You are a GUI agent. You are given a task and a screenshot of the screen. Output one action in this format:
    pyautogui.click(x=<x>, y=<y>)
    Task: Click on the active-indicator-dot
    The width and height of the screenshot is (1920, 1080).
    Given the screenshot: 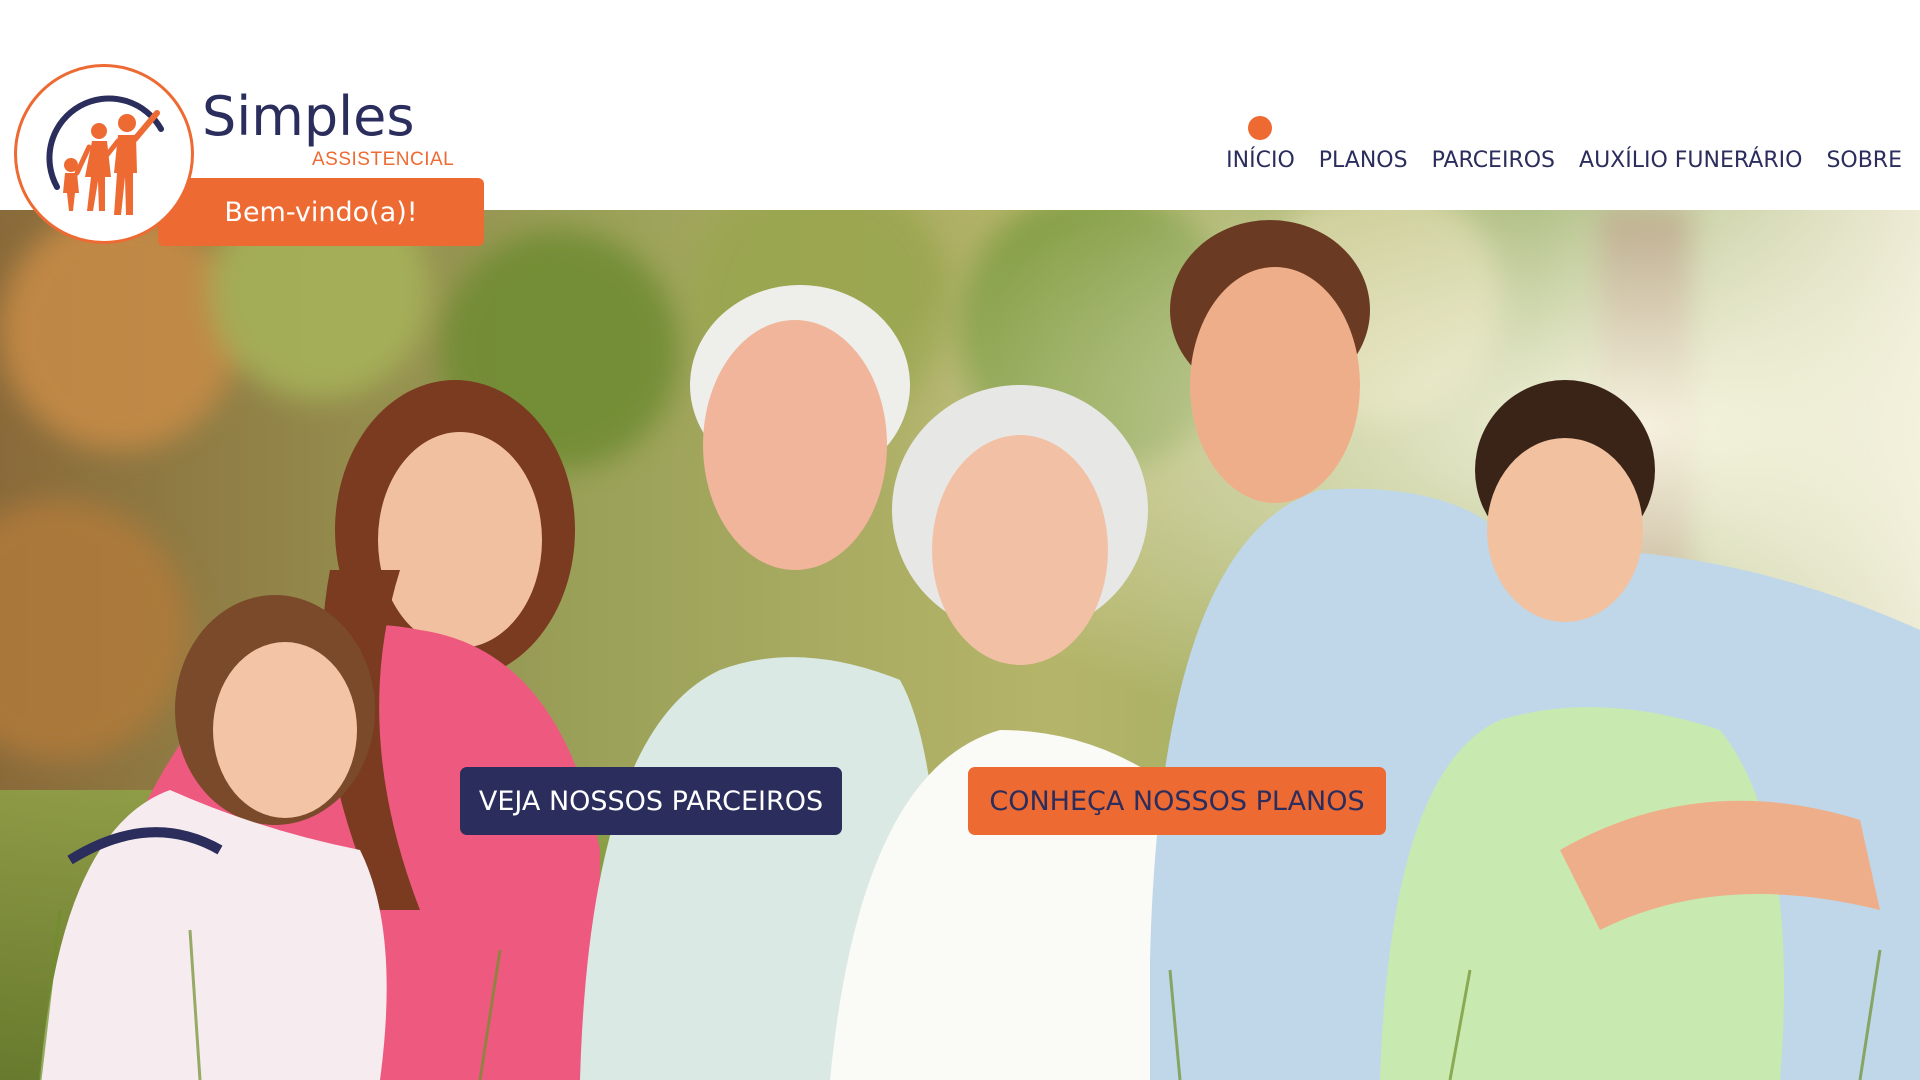 What is the action you would take?
    pyautogui.click(x=1260, y=128)
    